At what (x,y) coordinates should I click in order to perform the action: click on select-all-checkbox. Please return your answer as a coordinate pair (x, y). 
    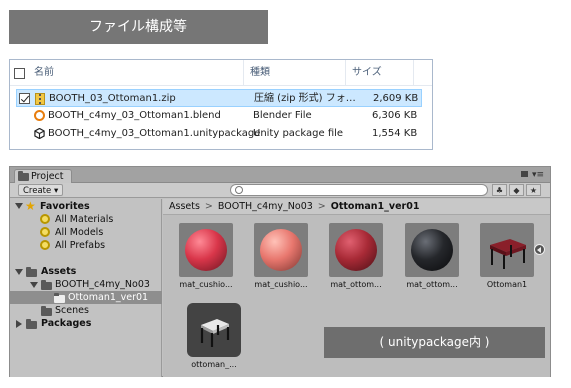
    Looking at the image, I should click on (19, 73).